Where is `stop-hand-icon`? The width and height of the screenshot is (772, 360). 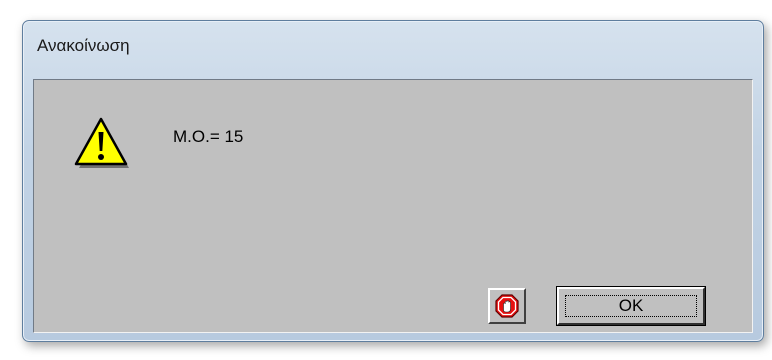
stop-hand-icon is located at coordinates (507, 306).